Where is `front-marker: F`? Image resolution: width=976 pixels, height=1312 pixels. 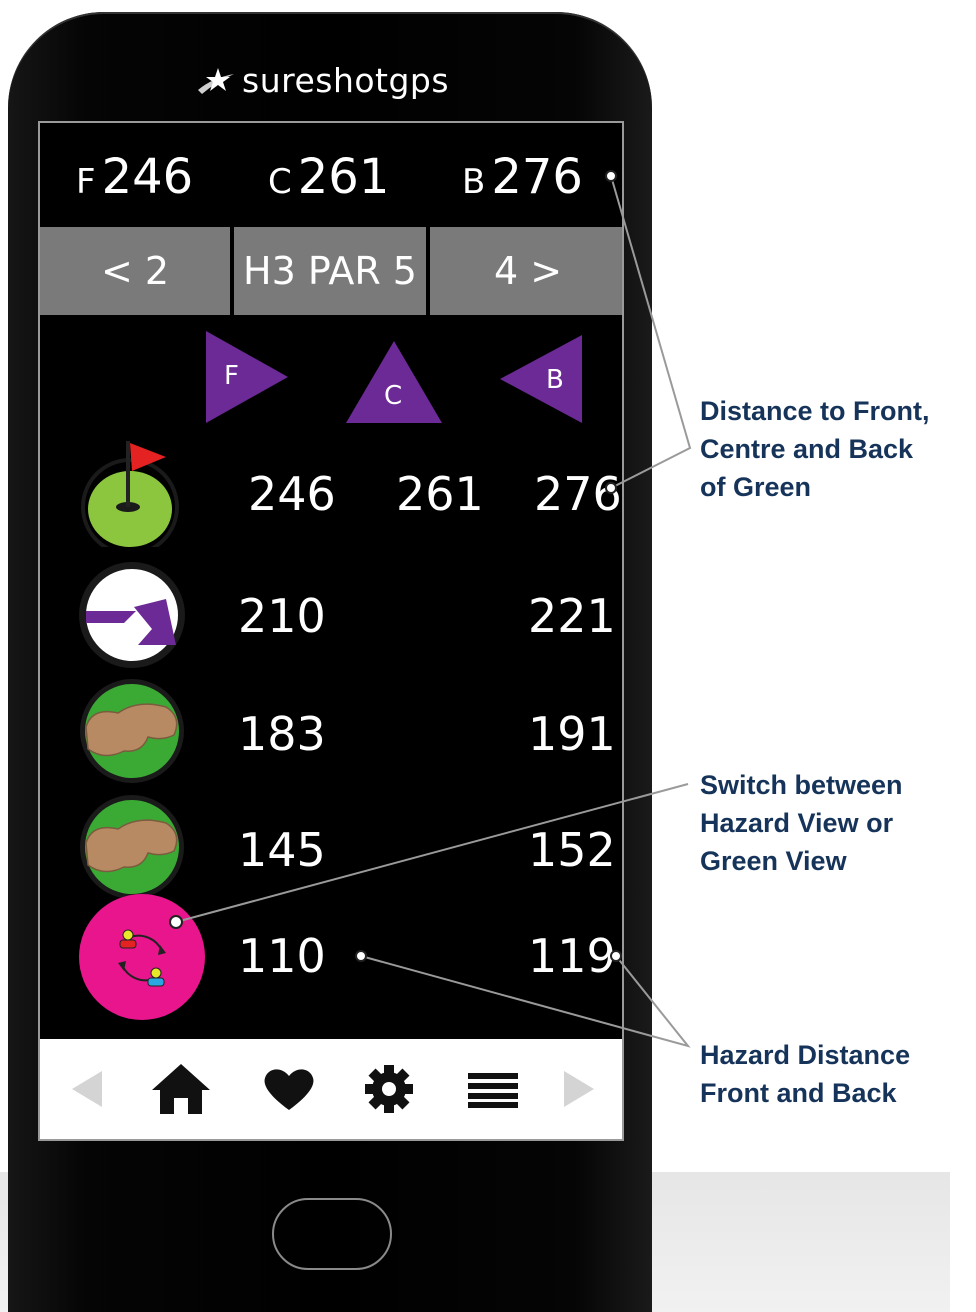 front-marker: F is located at coordinates (248, 377).